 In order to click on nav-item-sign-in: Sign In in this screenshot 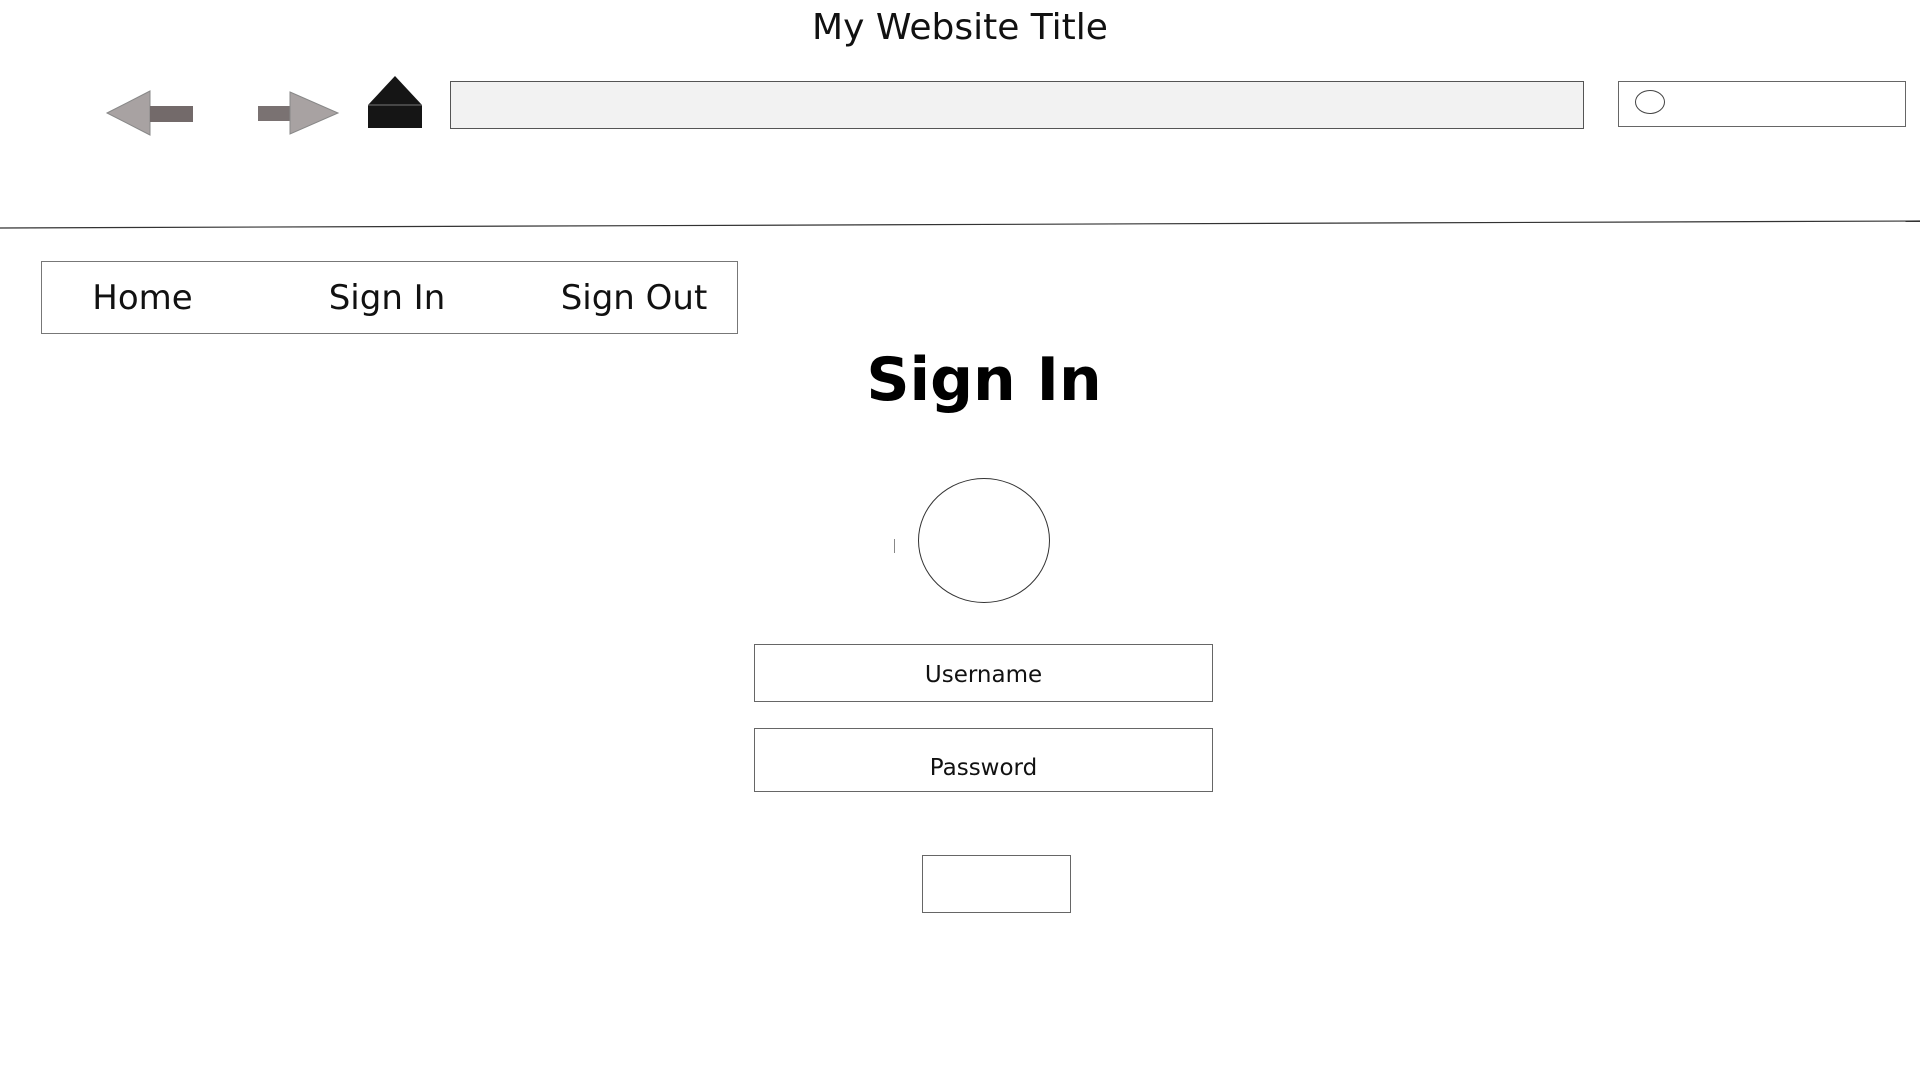, I will do `click(387, 297)`.